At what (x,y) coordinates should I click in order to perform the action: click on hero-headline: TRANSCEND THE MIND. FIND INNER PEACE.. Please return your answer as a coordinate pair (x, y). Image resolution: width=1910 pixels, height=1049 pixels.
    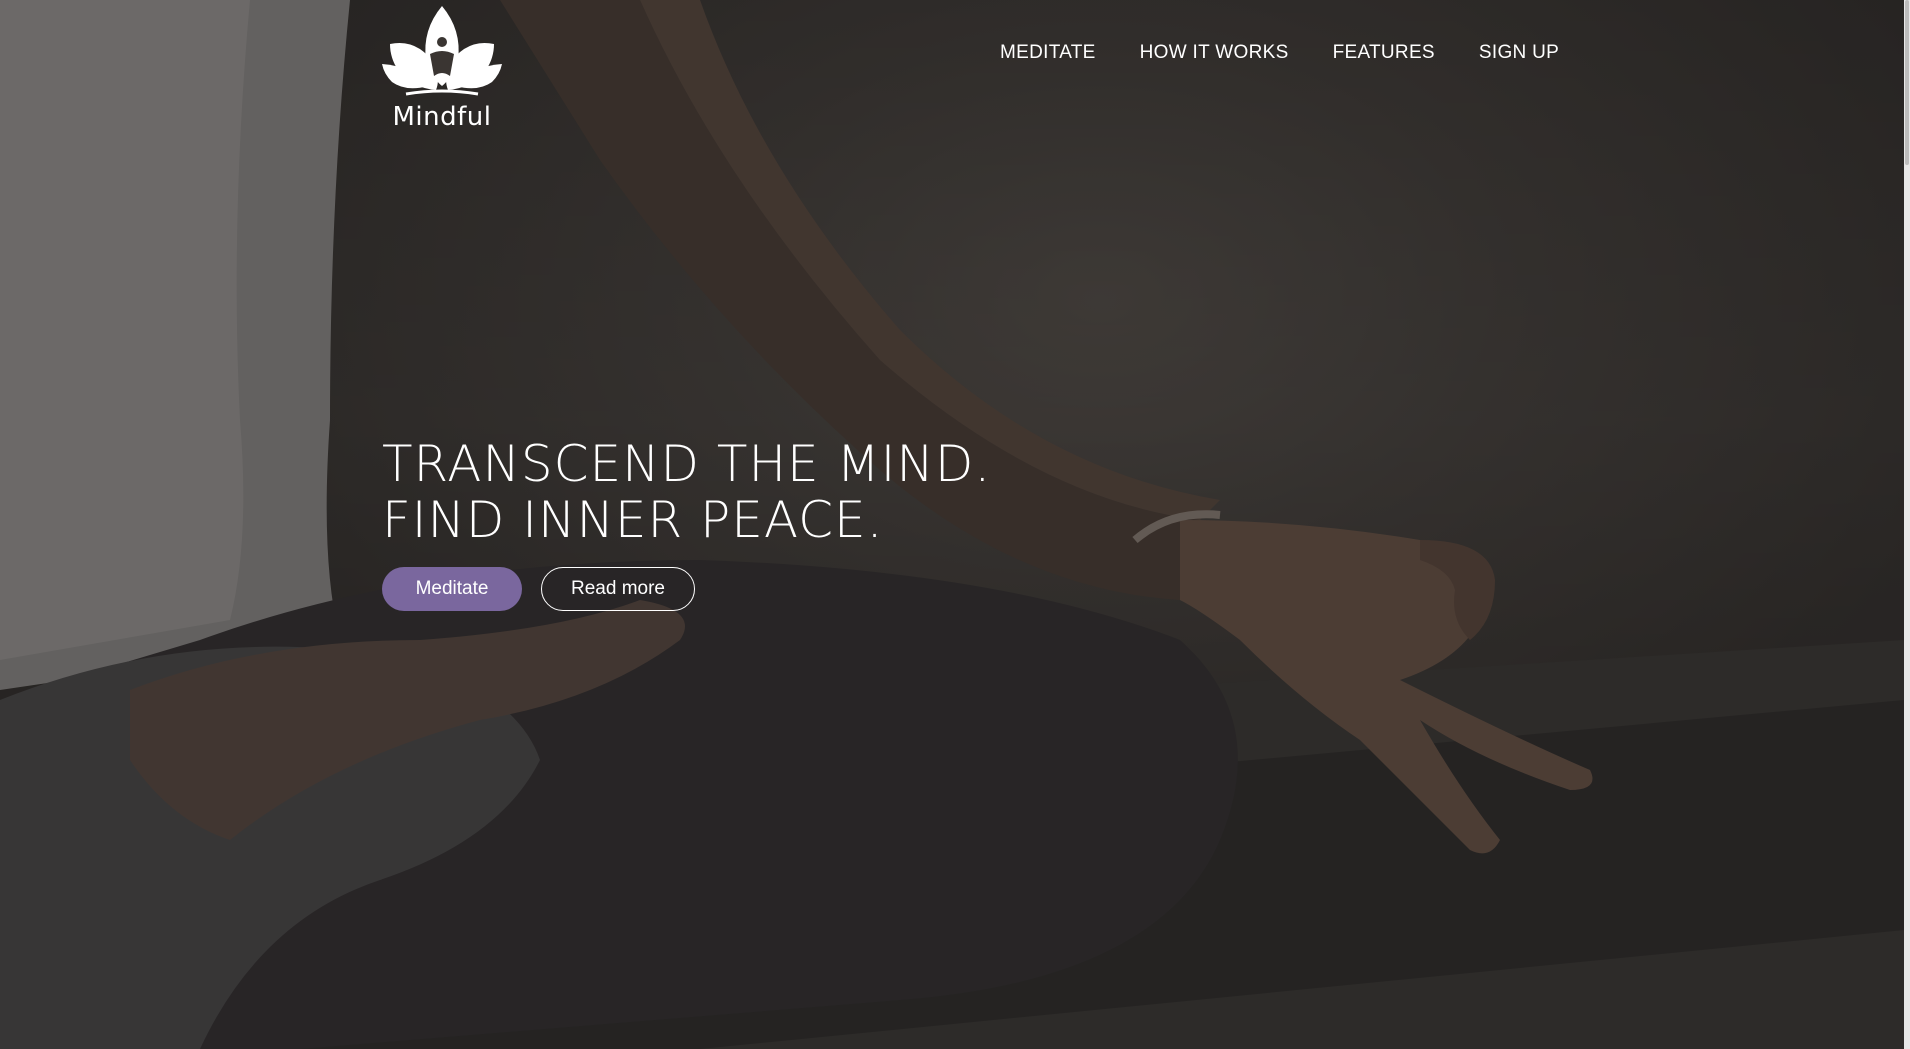
    Looking at the image, I should click on (686, 492).